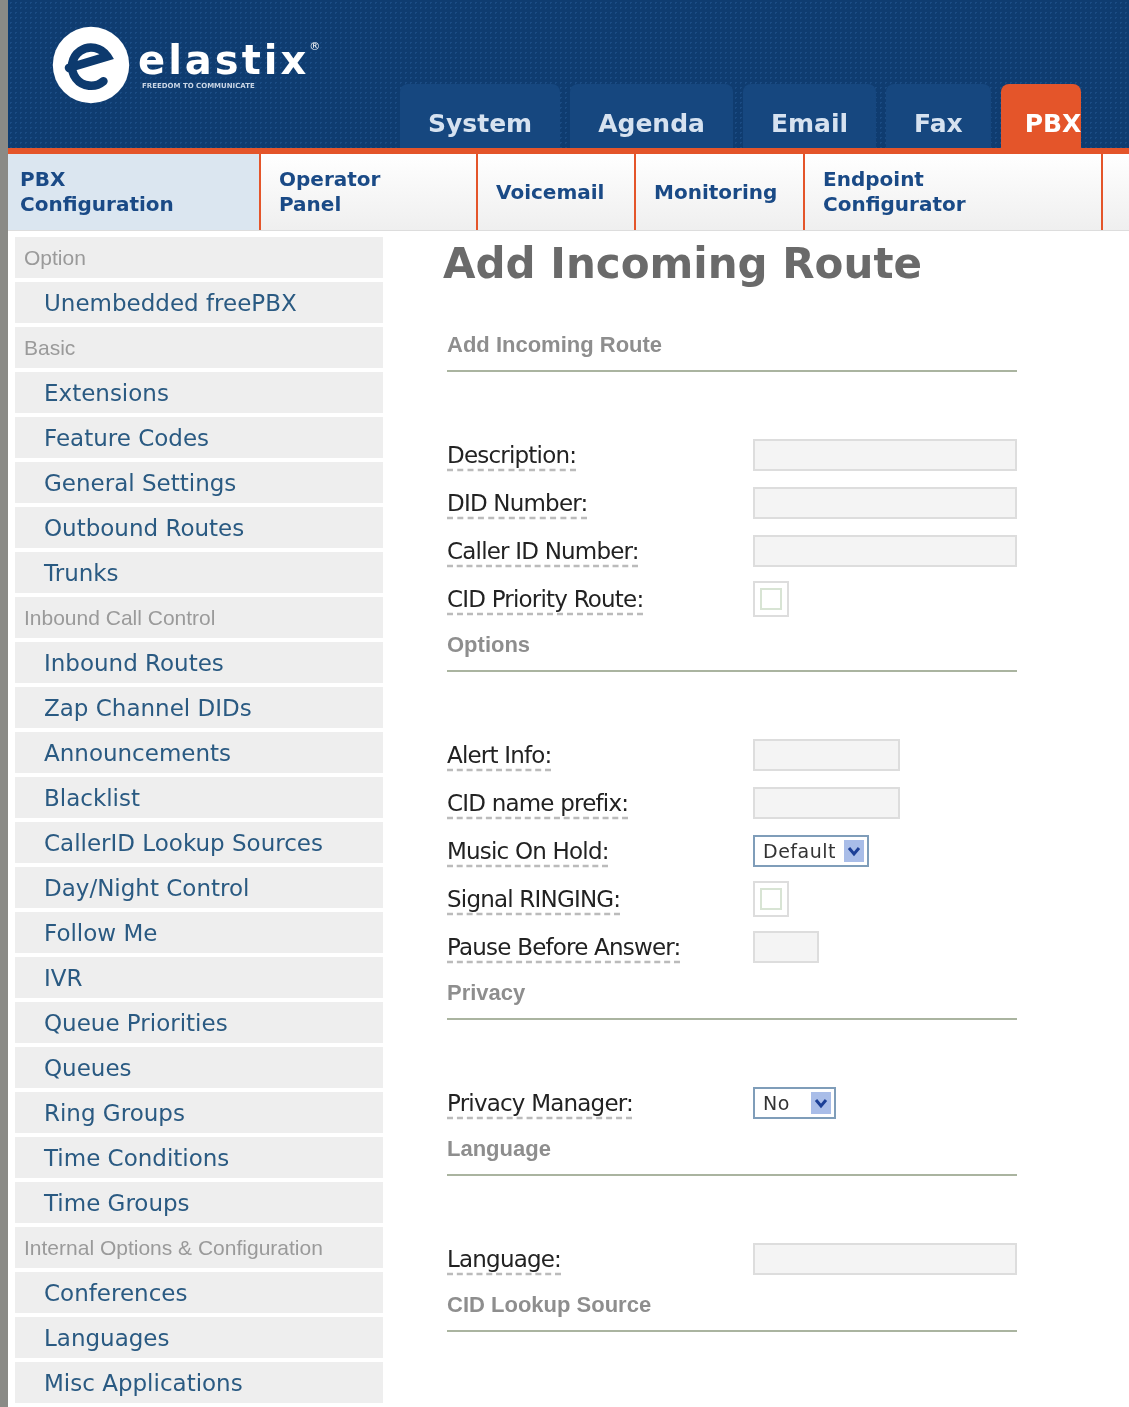  What do you see at coordinates (651, 116) in the screenshot?
I see `main-tab: Agenda` at bounding box center [651, 116].